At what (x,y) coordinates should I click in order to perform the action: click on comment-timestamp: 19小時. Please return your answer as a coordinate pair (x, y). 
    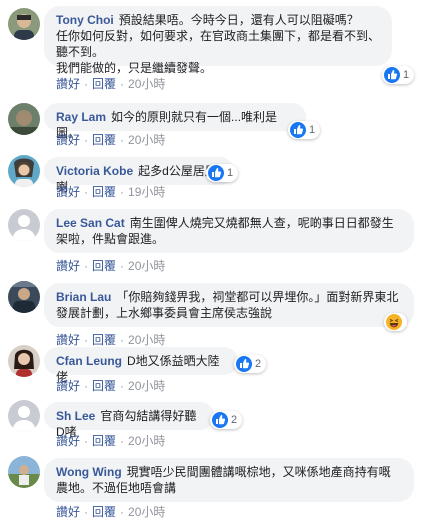
    Looking at the image, I should click on (146, 192).